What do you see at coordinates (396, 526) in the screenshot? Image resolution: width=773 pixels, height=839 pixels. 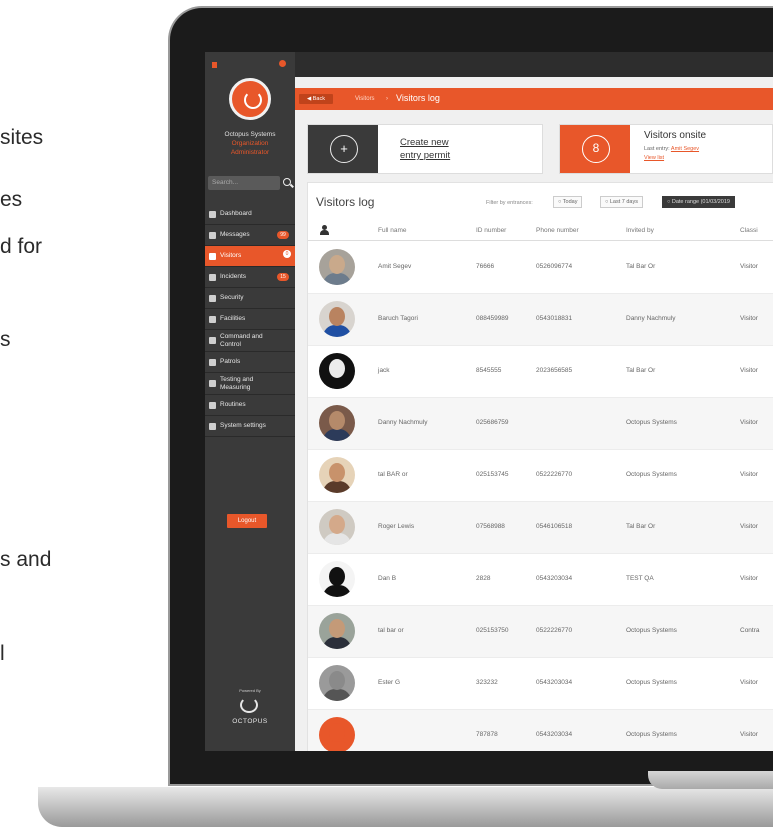 I see `cell-full-name: Roger Lewis` at bounding box center [396, 526].